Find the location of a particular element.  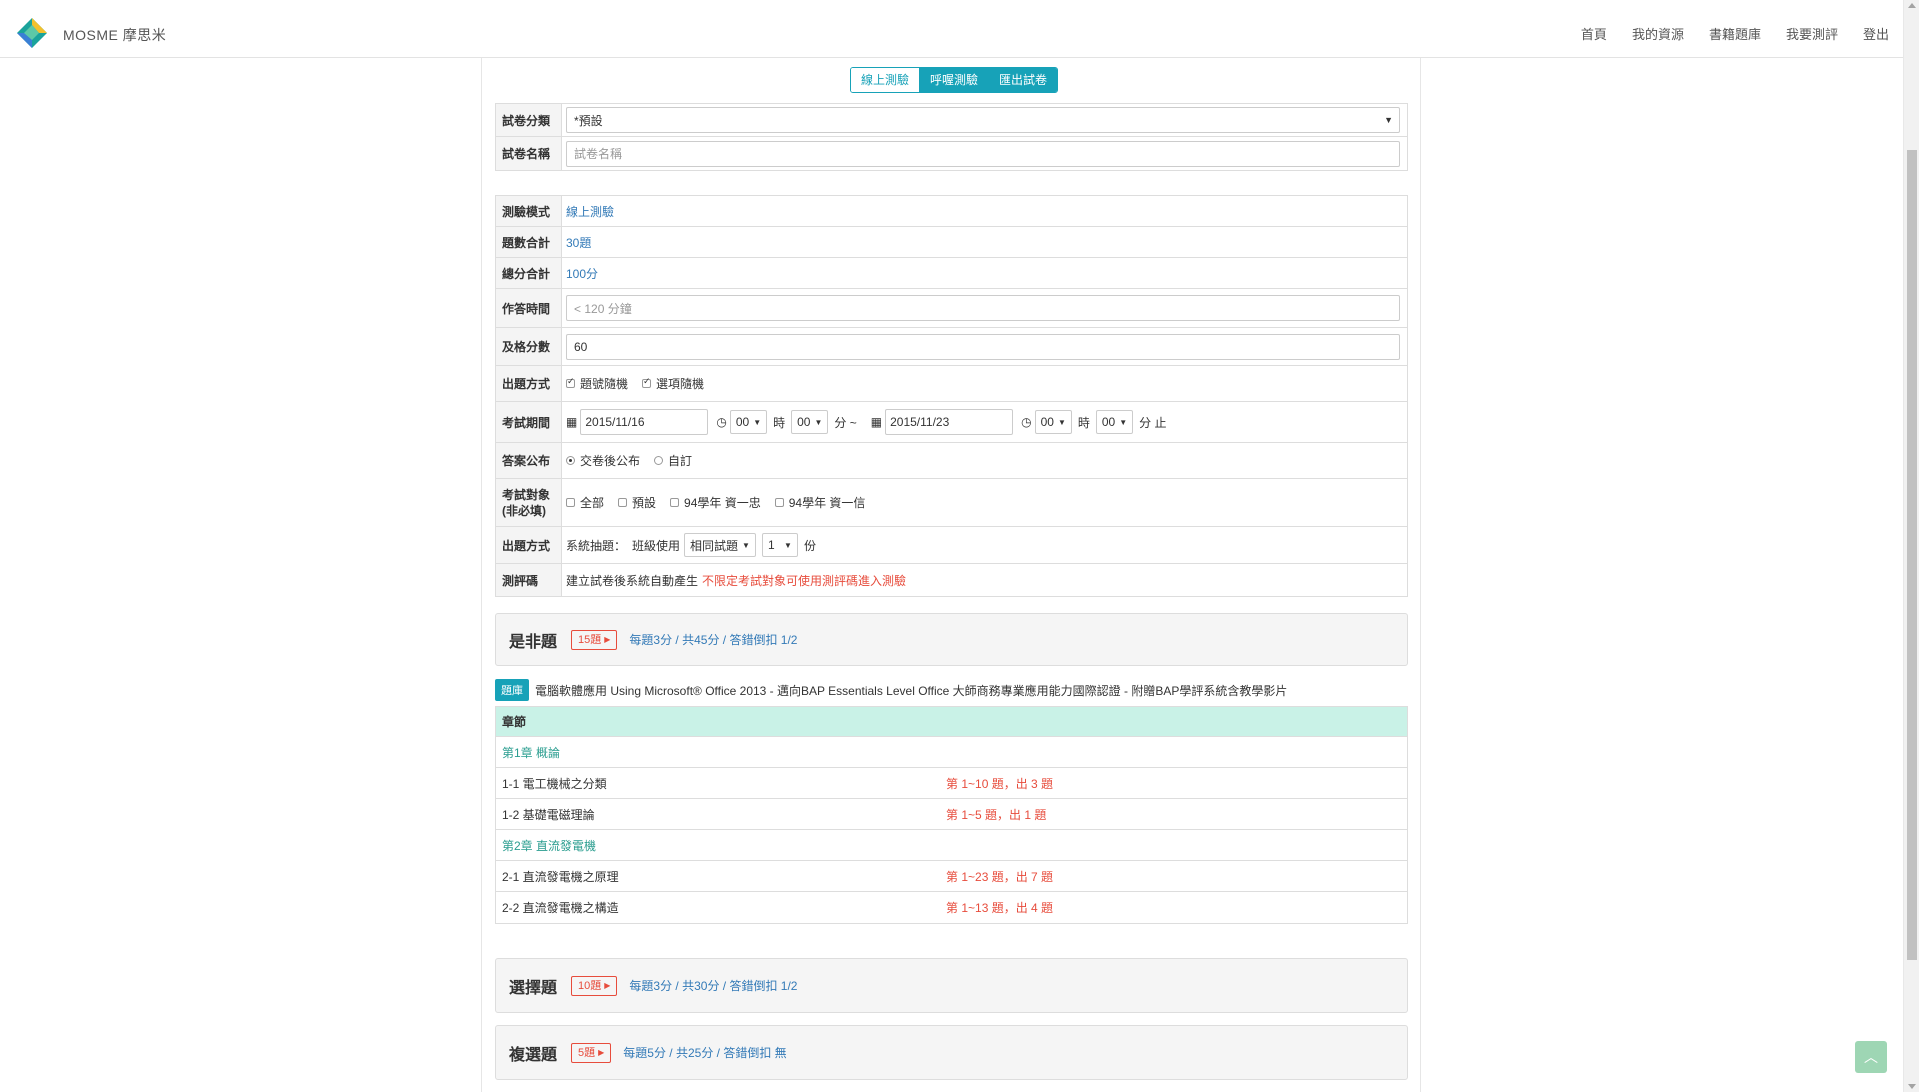

section-title: 複選題 is located at coordinates (533, 1055).